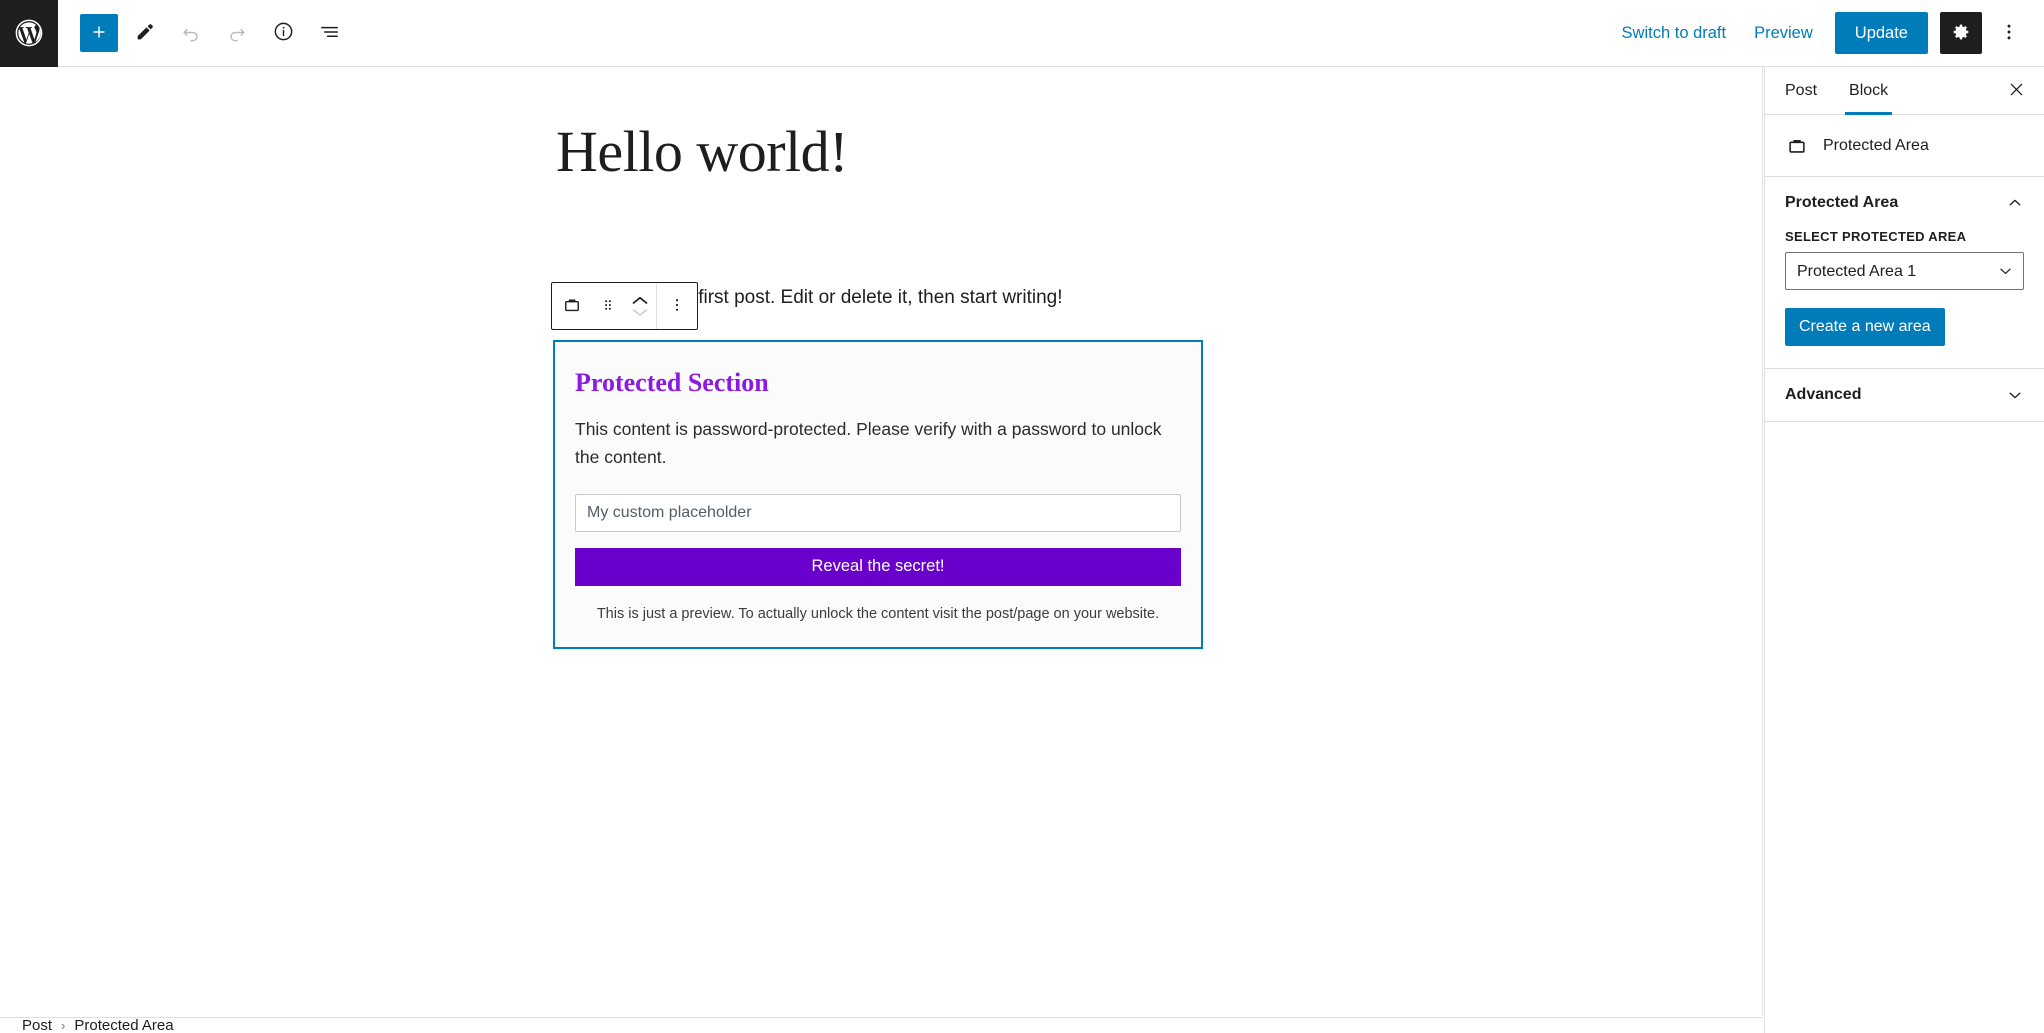 The height and width of the screenshot is (1033, 2044). What do you see at coordinates (1868, 91) in the screenshot?
I see `tab-block: Block` at bounding box center [1868, 91].